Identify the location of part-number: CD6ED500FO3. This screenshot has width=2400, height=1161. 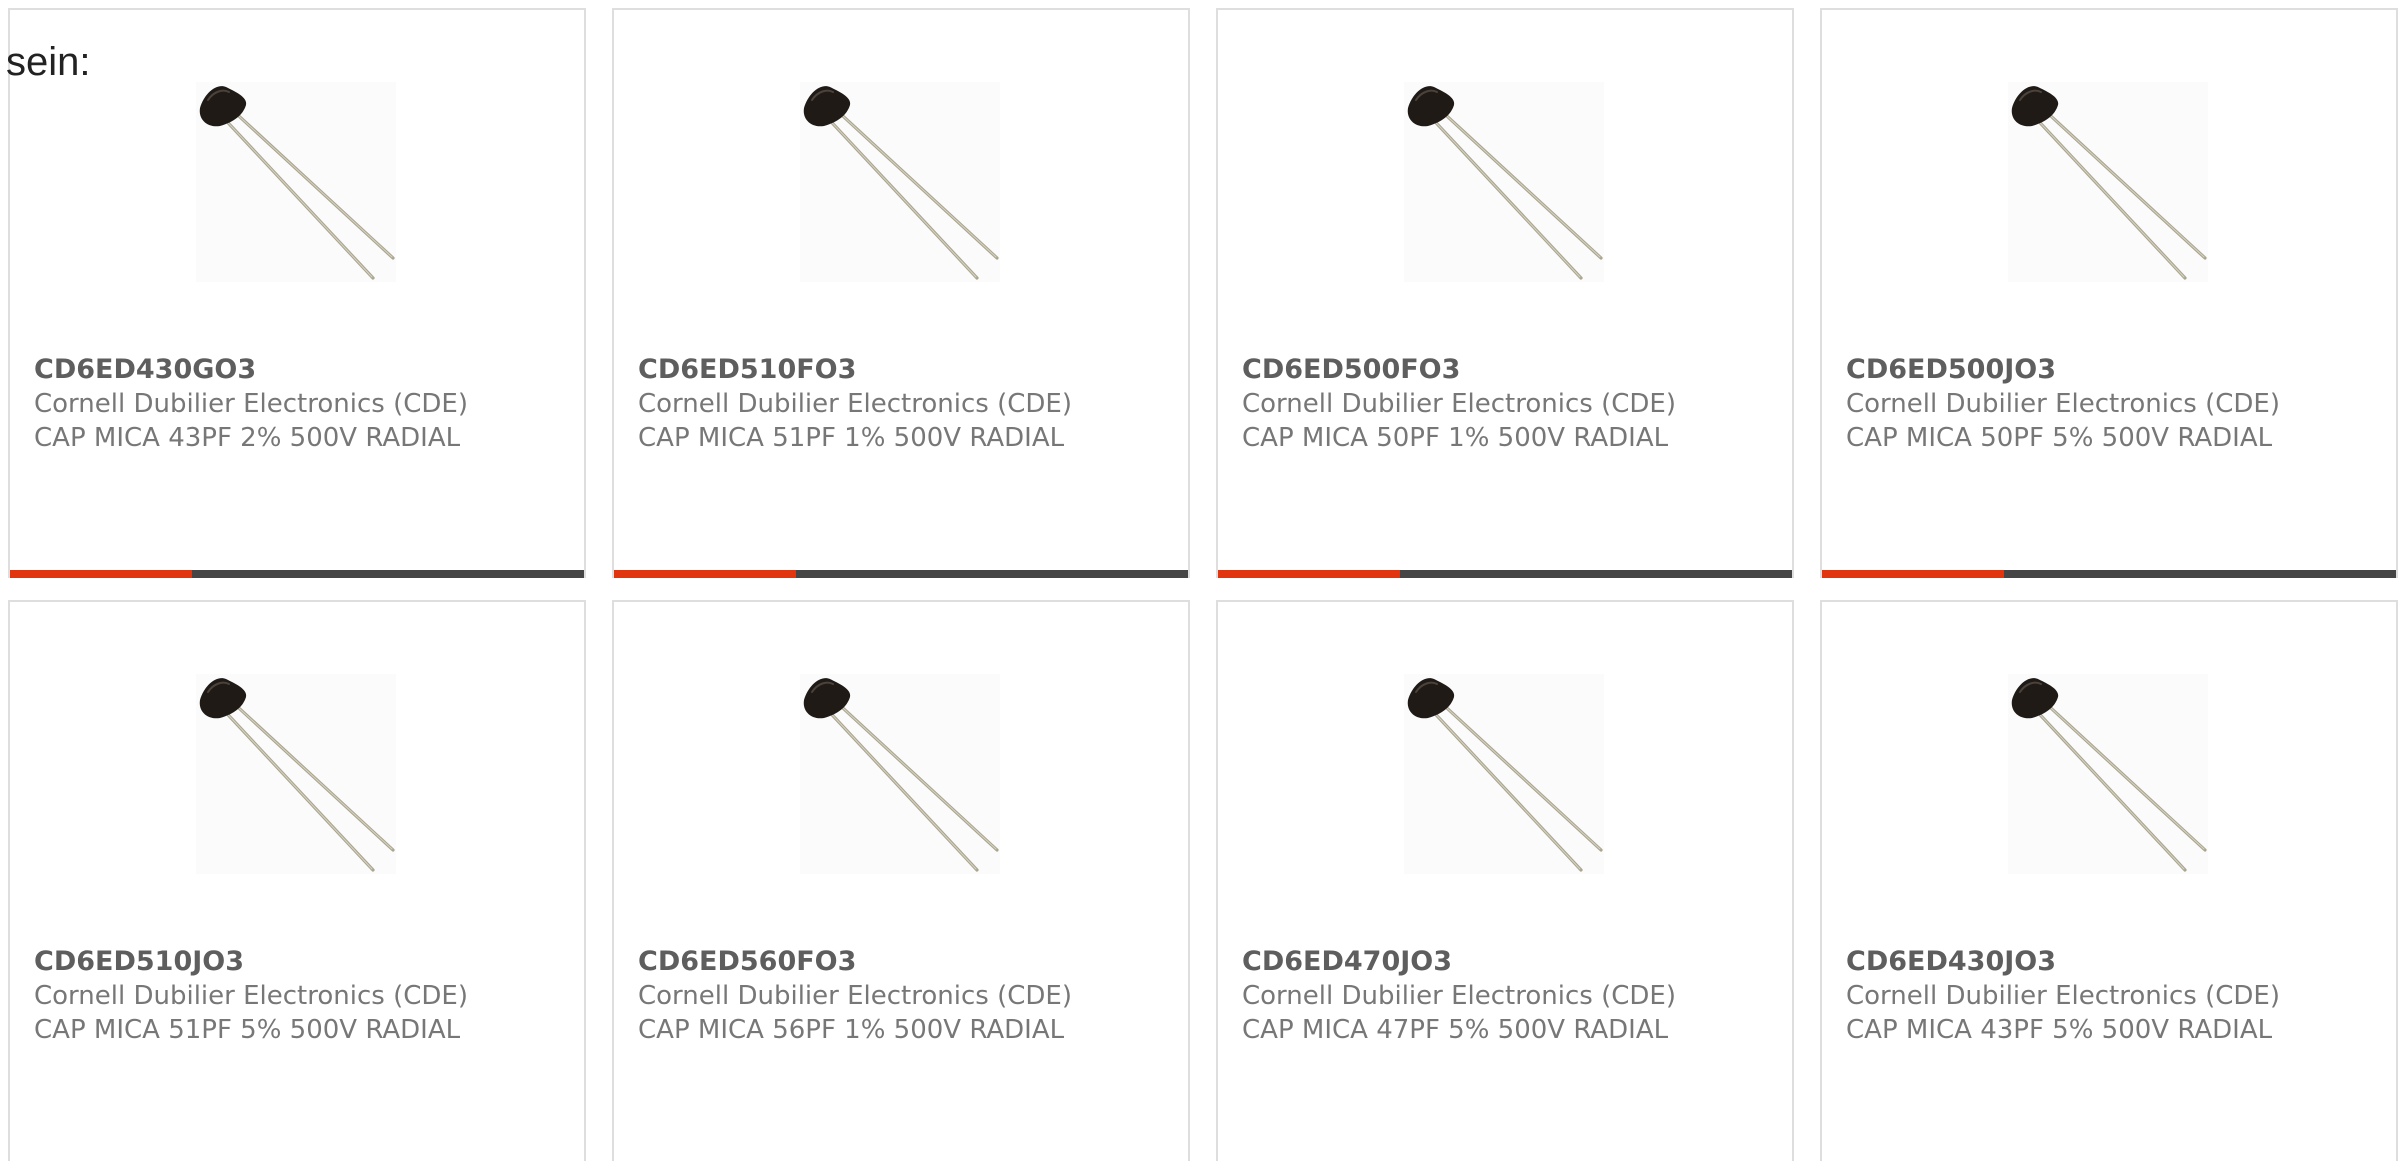
(1502, 369).